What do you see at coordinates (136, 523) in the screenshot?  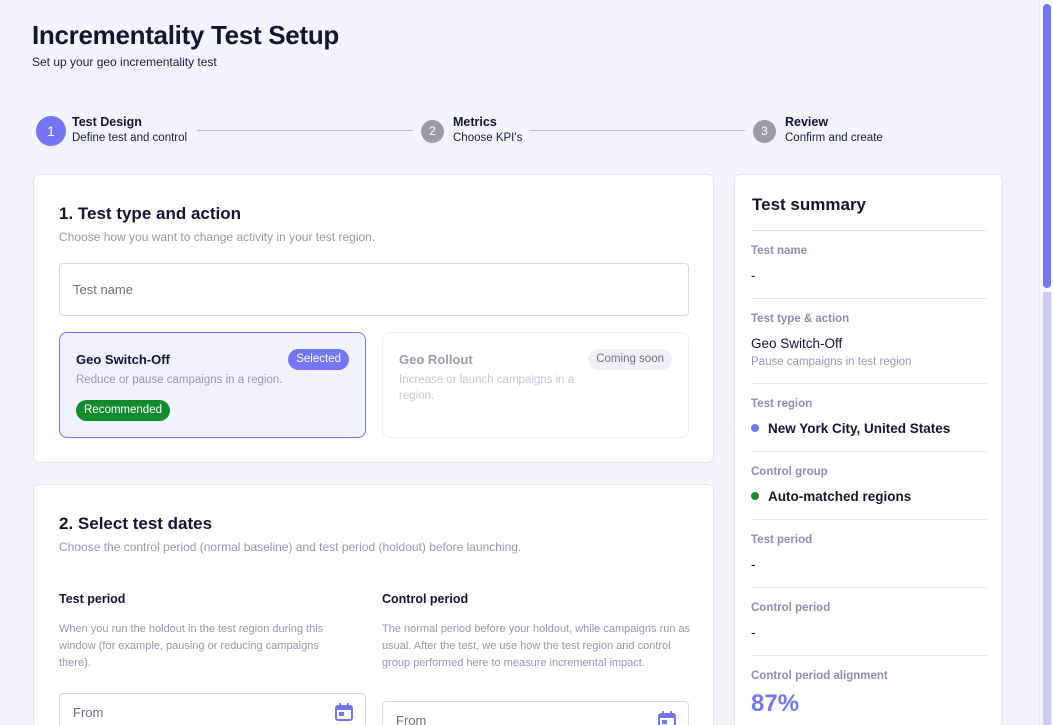 I see `section-title: 2. Select test dates` at bounding box center [136, 523].